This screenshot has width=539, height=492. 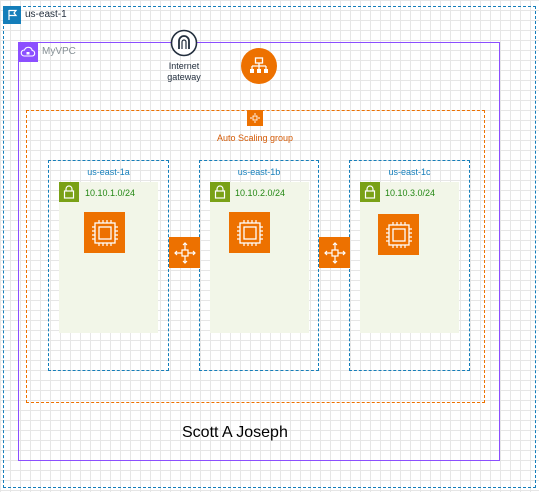 What do you see at coordinates (59, 51) in the screenshot?
I see `vpc-label: MyVPC` at bounding box center [59, 51].